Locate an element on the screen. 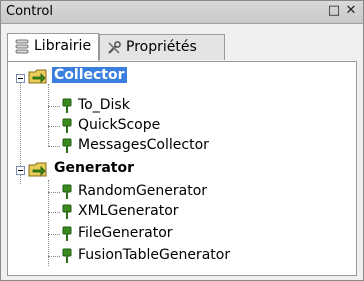 Image resolution: width=364 pixels, height=281 pixels. tree-item-messagescollector: MessagesCollector is located at coordinates (143, 145).